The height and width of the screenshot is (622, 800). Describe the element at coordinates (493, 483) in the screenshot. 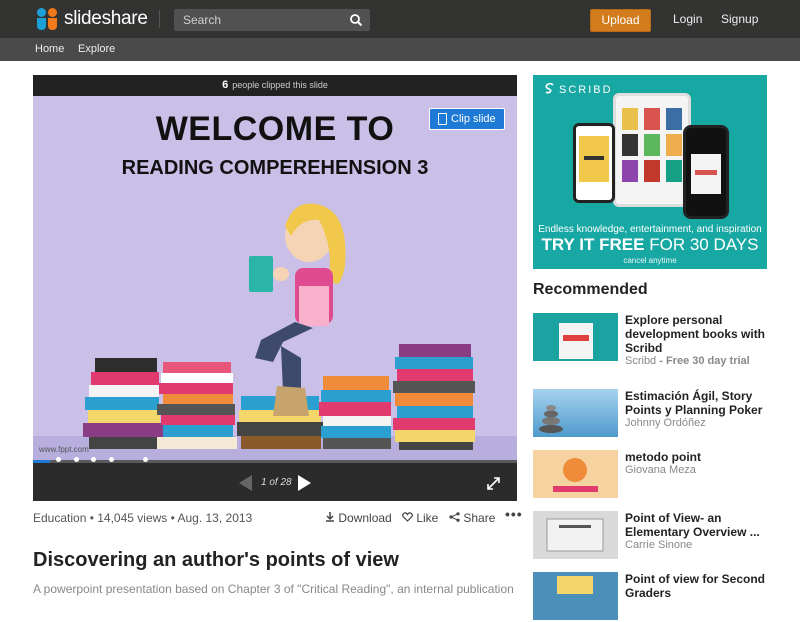

I see `fullscreen-icon` at that location.